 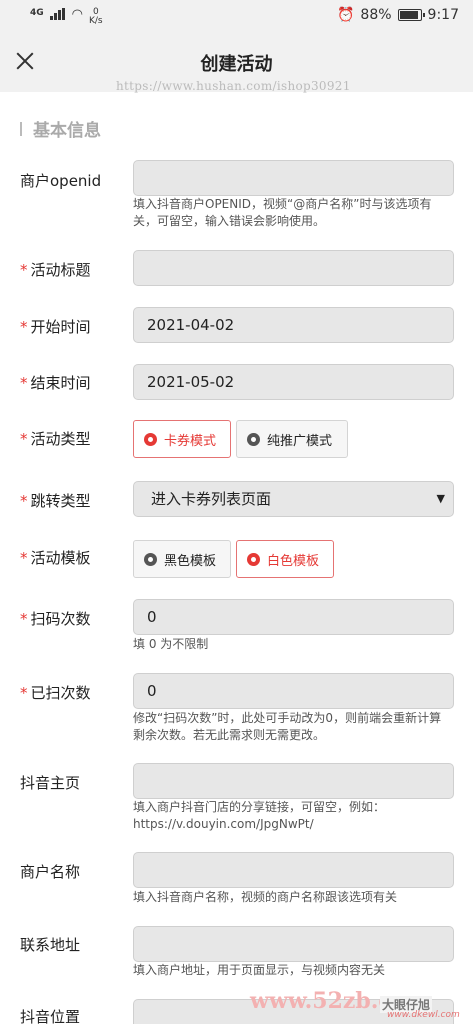 I want to click on merchant-openid-label-text: 商户openid, so click(x=61, y=181).